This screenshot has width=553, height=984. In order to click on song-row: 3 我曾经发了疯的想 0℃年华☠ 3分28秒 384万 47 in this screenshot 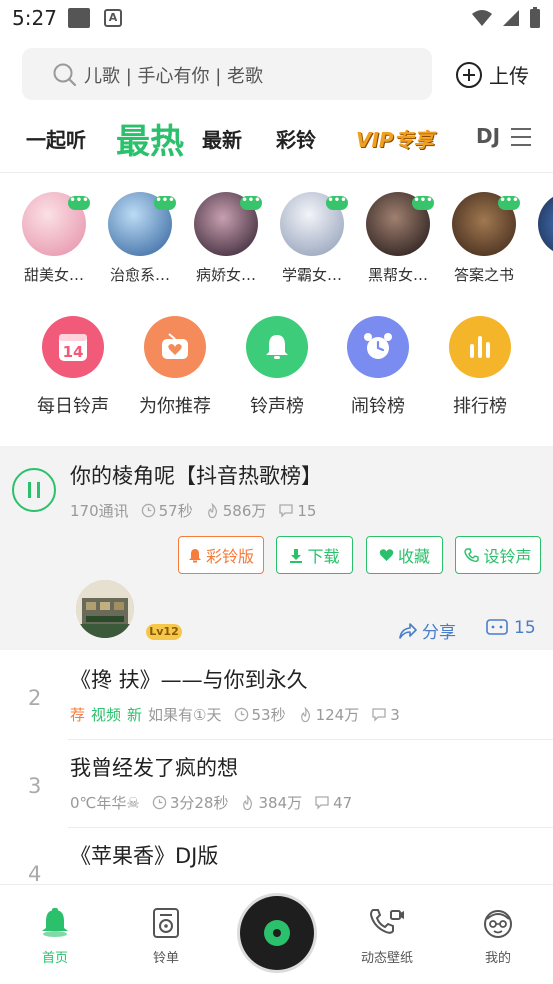, I will do `click(276, 784)`.